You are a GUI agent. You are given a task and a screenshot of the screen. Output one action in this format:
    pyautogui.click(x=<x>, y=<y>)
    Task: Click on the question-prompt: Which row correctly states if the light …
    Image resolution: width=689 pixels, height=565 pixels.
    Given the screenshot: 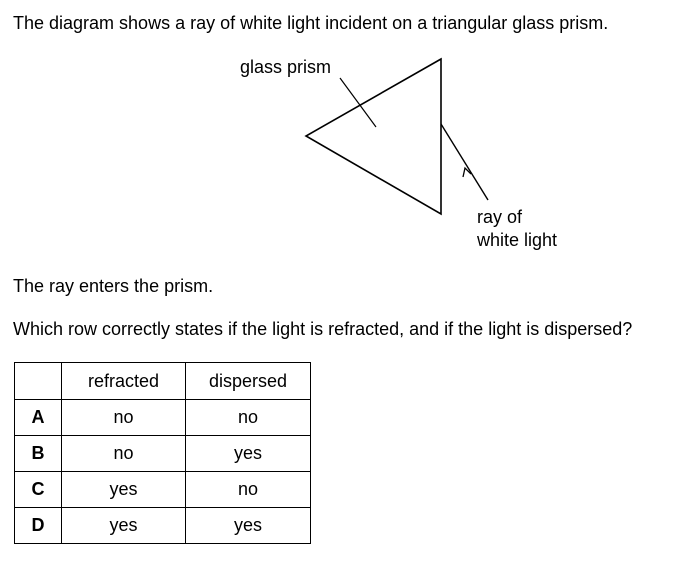 What is the action you would take?
    pyautogui.click(x=323, y=329)
    